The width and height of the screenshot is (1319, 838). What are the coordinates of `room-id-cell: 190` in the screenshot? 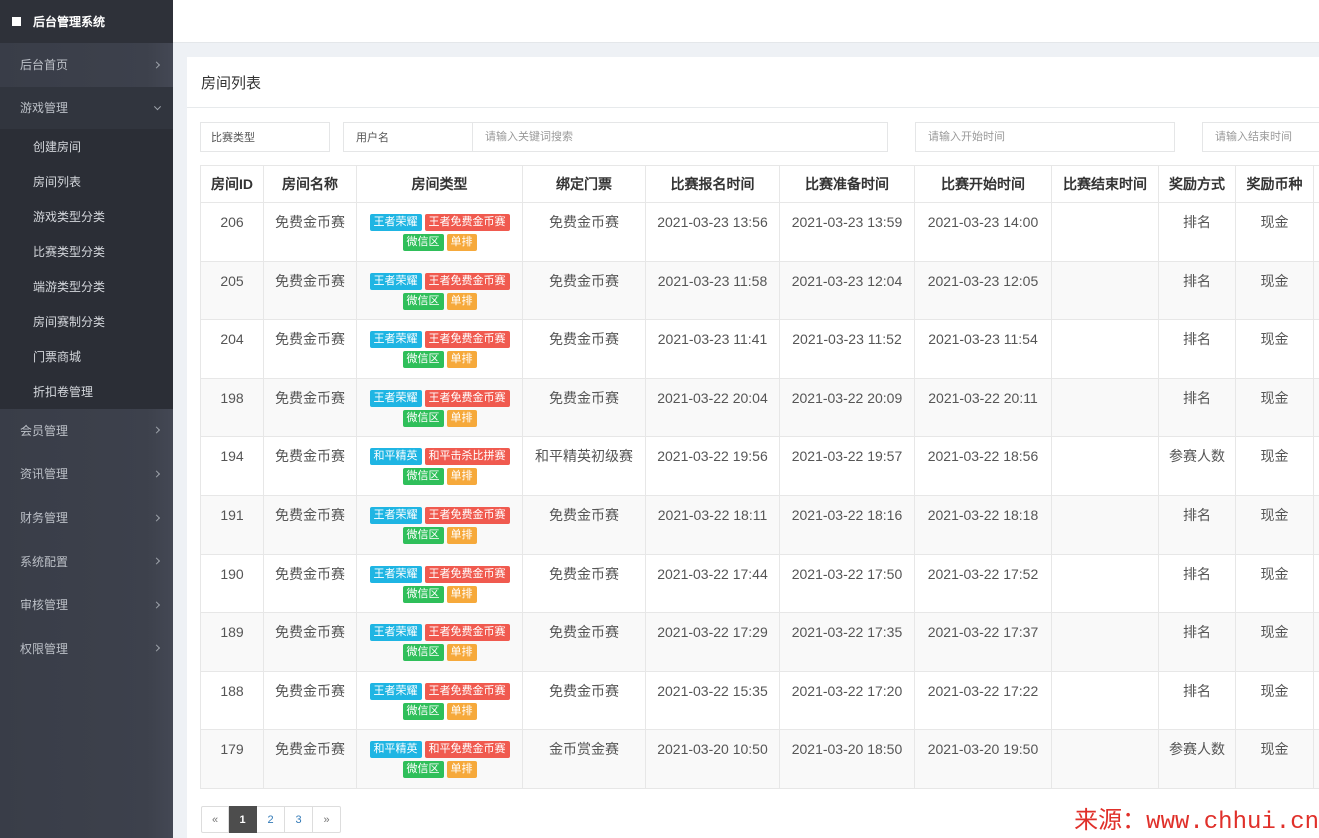 It's located at (232, 583).